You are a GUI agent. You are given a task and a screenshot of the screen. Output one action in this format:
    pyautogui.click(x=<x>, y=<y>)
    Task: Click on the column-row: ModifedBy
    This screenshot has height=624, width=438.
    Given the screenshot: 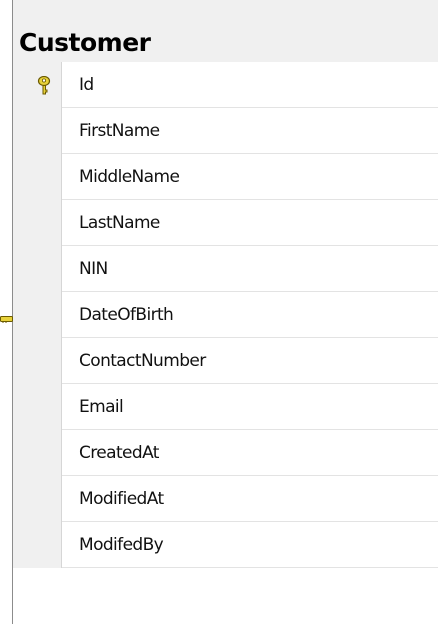 What is the action you would take?
    pyautogui.click(x=225, y=545)
    